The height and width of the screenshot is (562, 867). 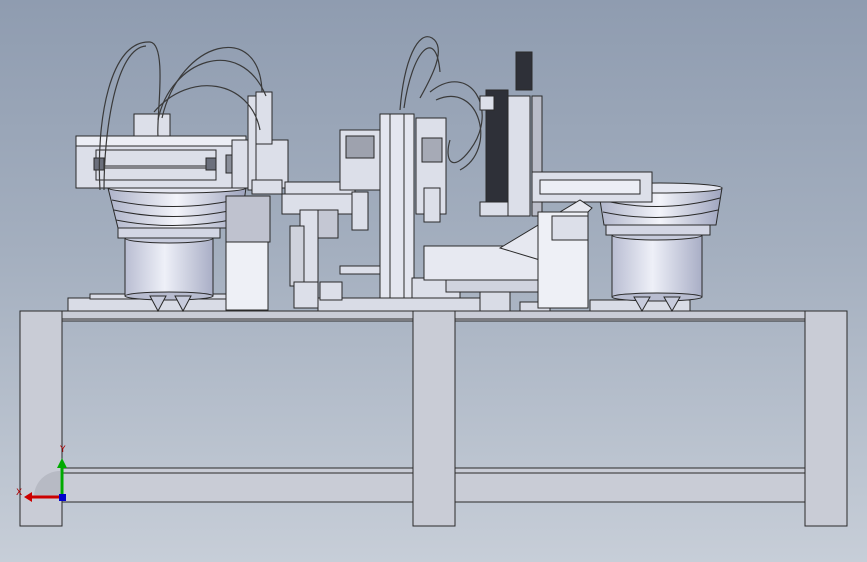 What do you see at coordinates (177, 247) in the screenshot?
I see `left-bowl-feeder` at bounding box center [177, 247].